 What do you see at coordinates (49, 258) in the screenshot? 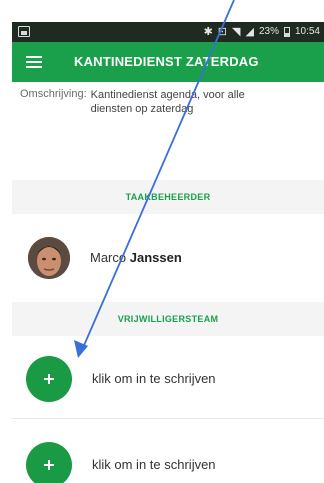
I see `avatar` at bounding box center [49, 258].